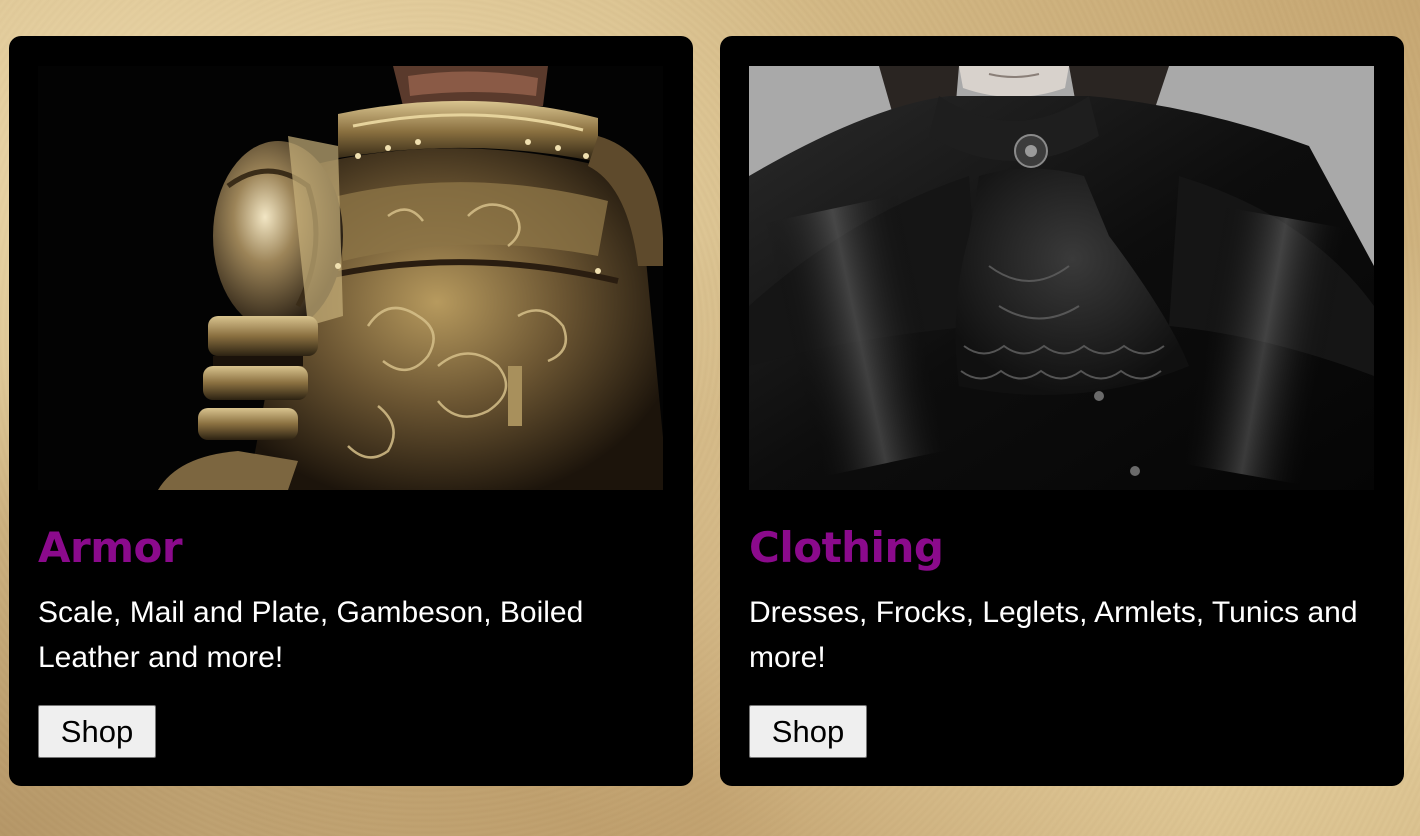 This screenshot has height=836, width=1420. I want to click on card-title: Armor, so click(110, 547).